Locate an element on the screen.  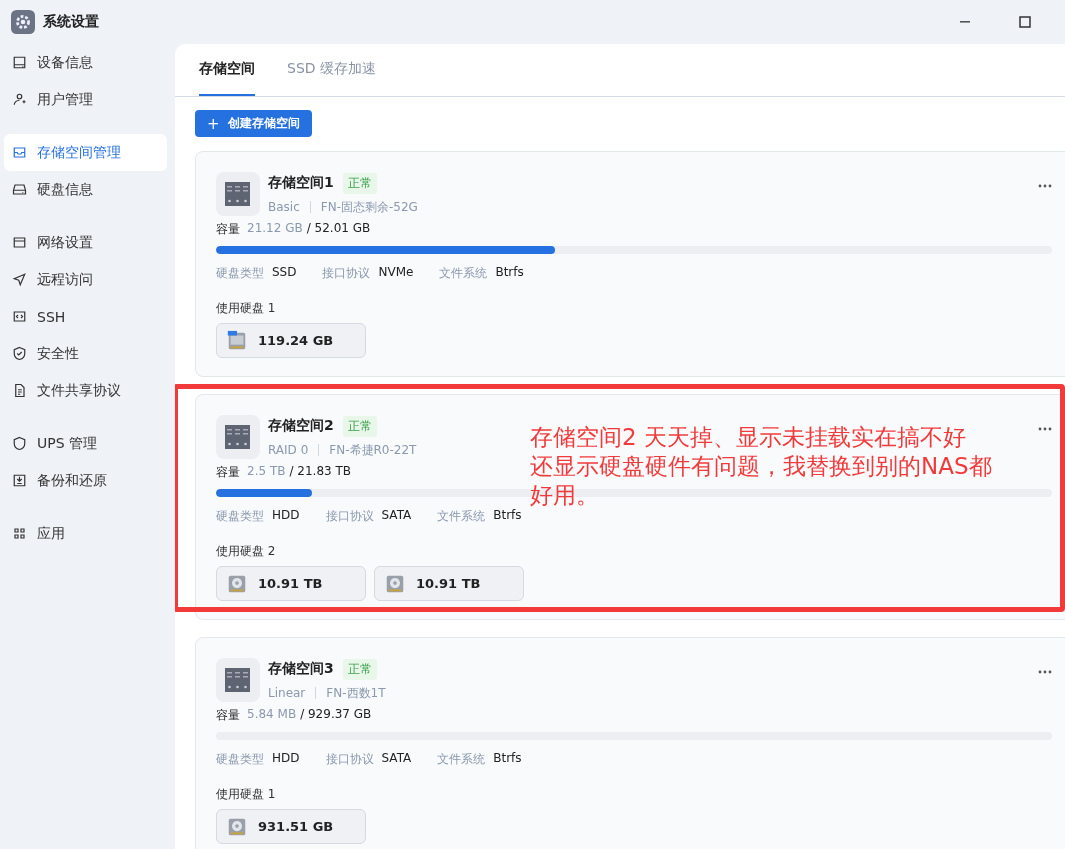
ssd-icon is located at coordinates (237, 340).